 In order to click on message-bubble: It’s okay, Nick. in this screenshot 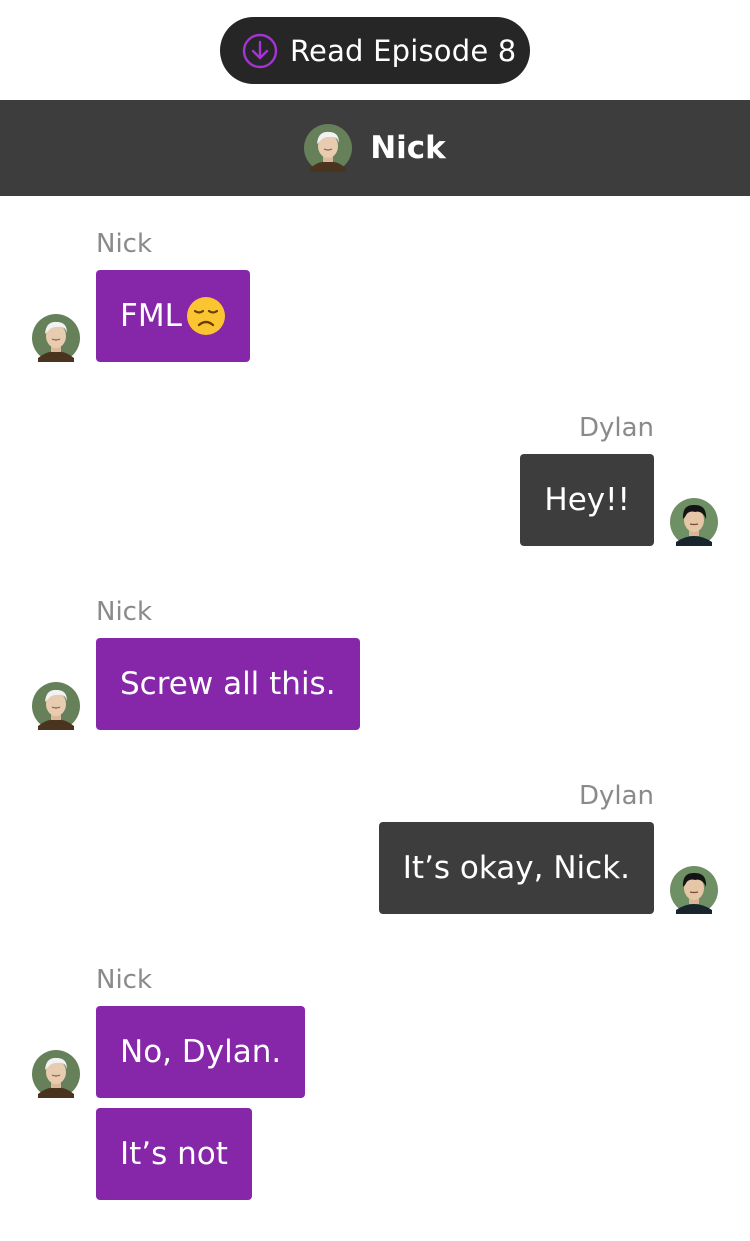, I will do `click(516, 868)`.